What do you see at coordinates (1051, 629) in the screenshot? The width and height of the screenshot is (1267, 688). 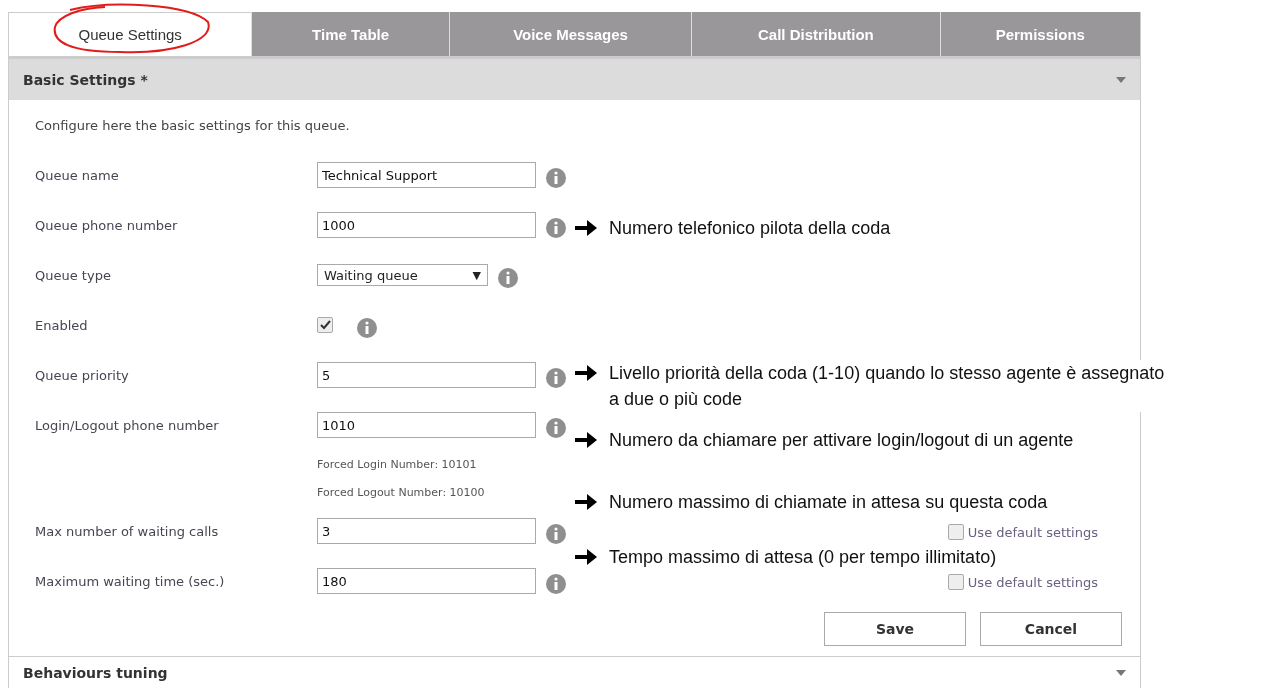 I see `cancel-button: Cancel` at bounding box center [1051, 629].